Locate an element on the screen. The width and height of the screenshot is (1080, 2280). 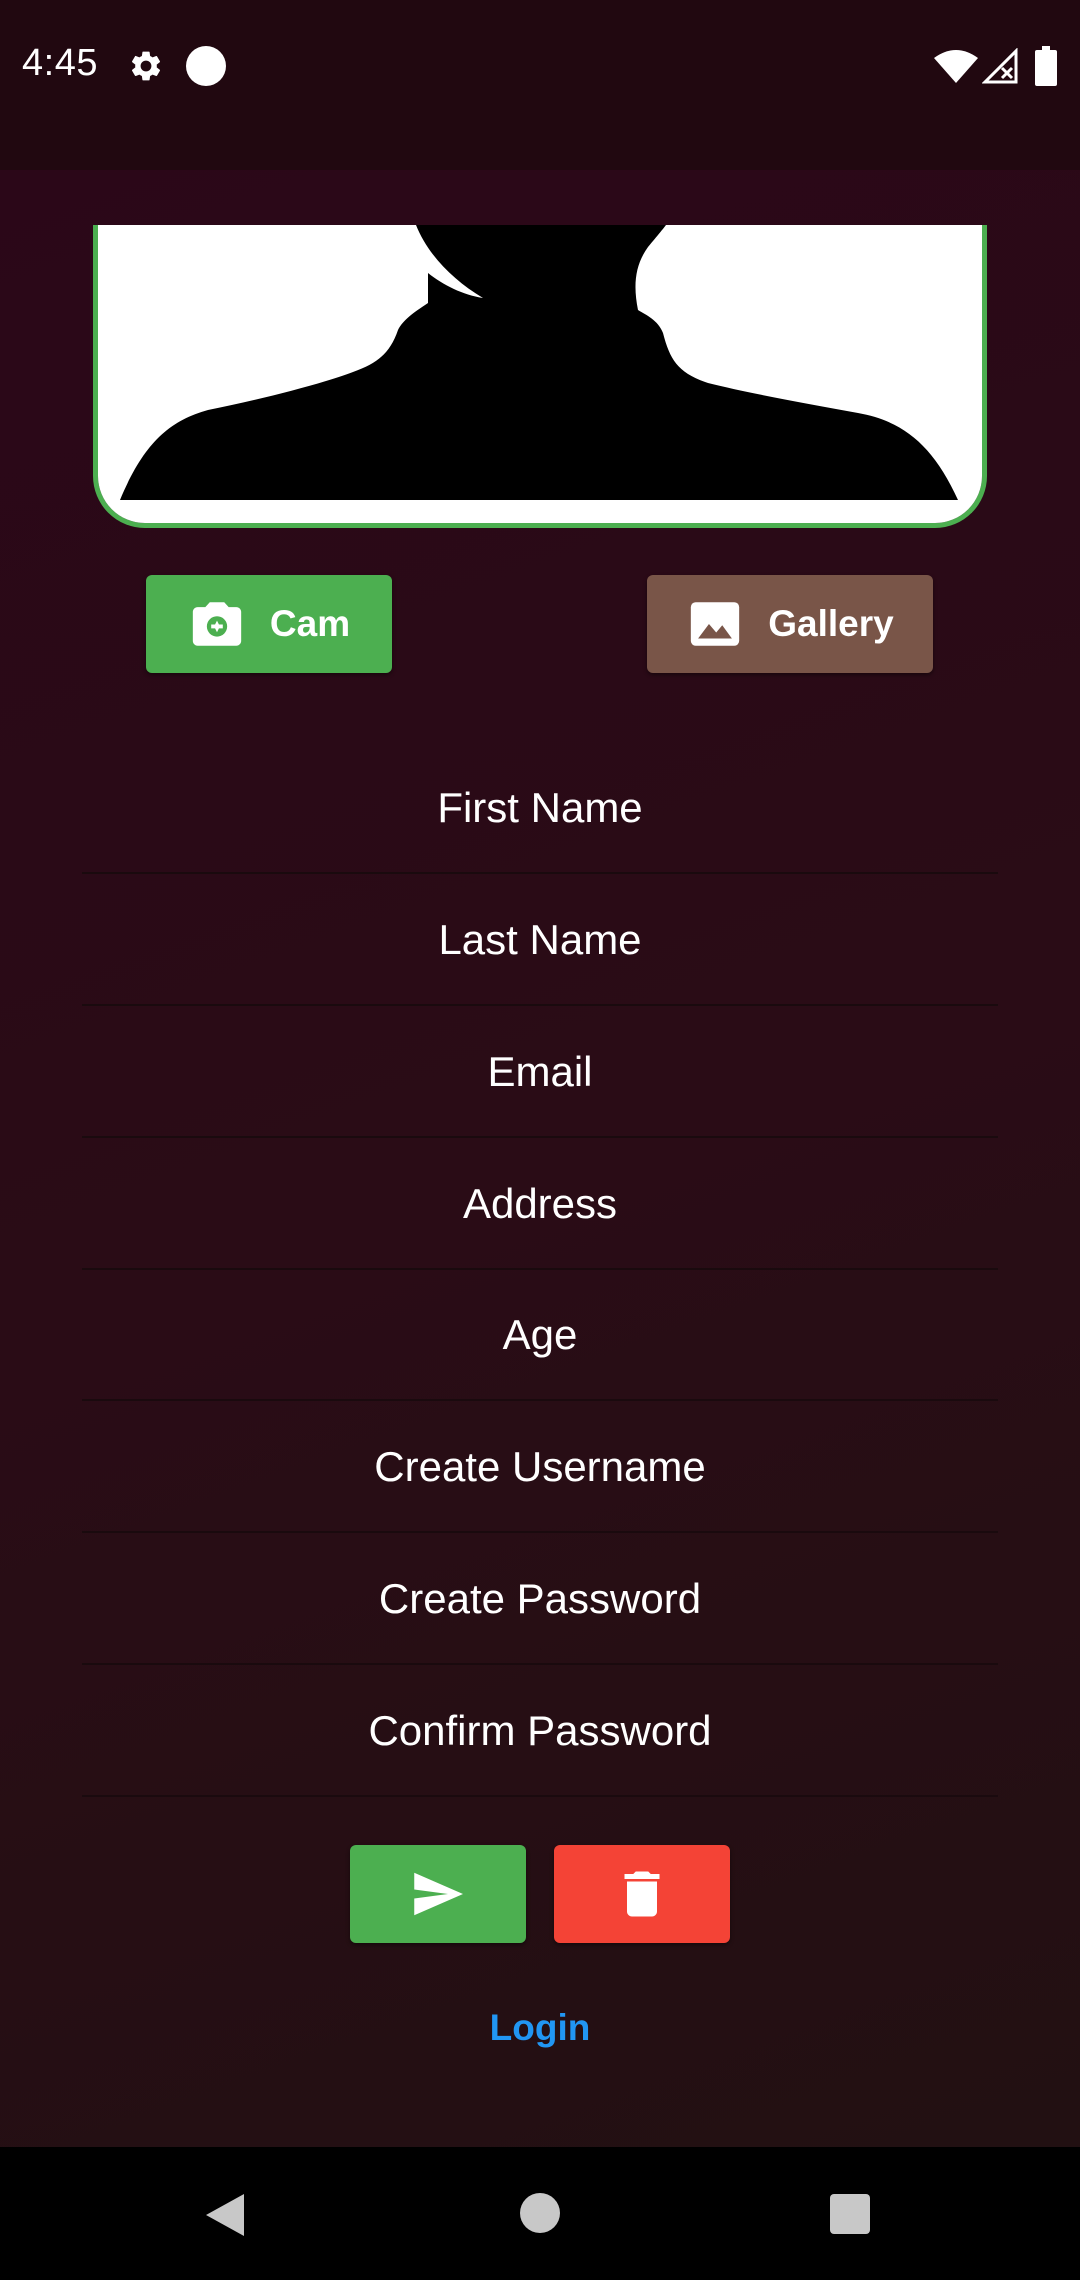
image-icon is located at coordinates (715, 624).